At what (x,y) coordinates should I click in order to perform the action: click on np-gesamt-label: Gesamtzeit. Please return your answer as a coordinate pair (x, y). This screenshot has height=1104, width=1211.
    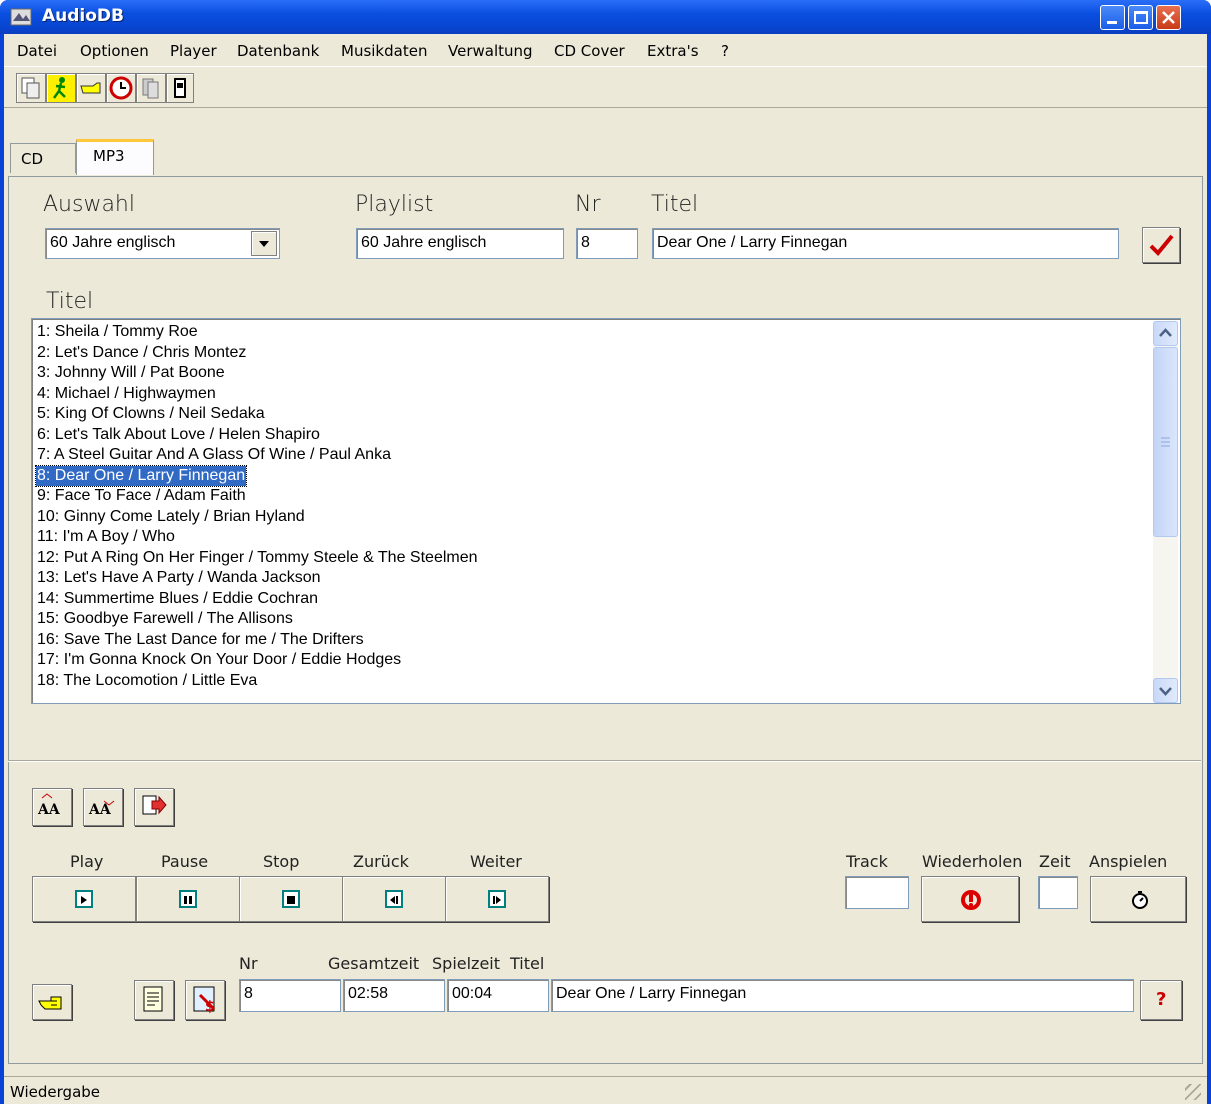
    Looking at the image, I should click on (374, 963).